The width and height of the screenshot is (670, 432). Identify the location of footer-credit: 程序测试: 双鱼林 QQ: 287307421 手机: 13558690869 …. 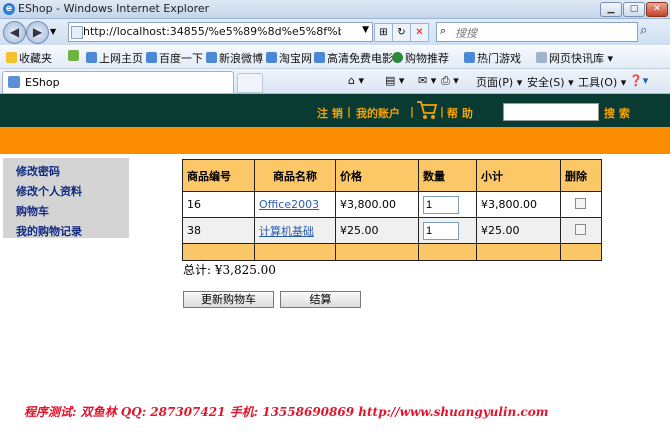
(286, 412).